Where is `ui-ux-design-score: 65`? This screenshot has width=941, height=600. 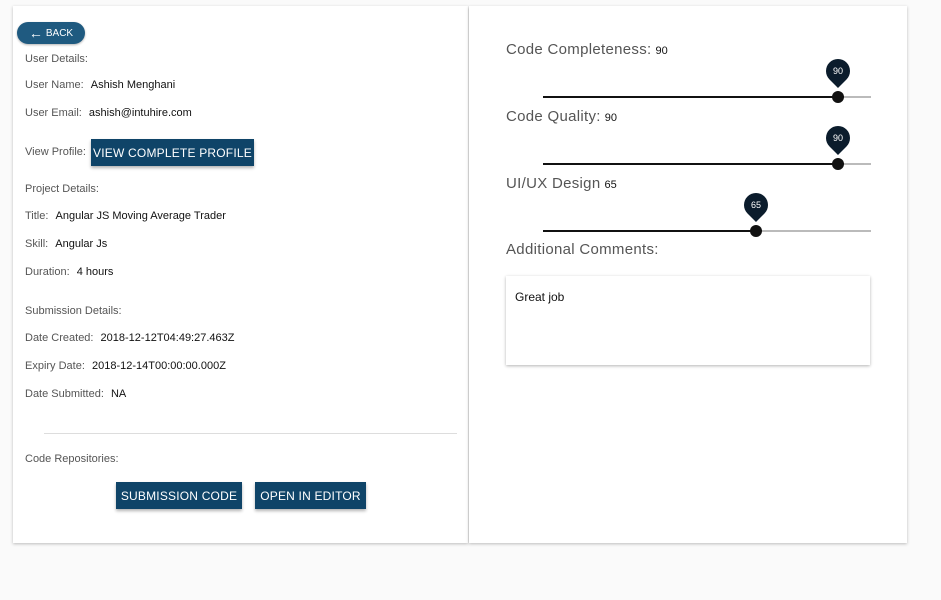
ui-ux-design-score: 65 is located at coordinates (610, 185).